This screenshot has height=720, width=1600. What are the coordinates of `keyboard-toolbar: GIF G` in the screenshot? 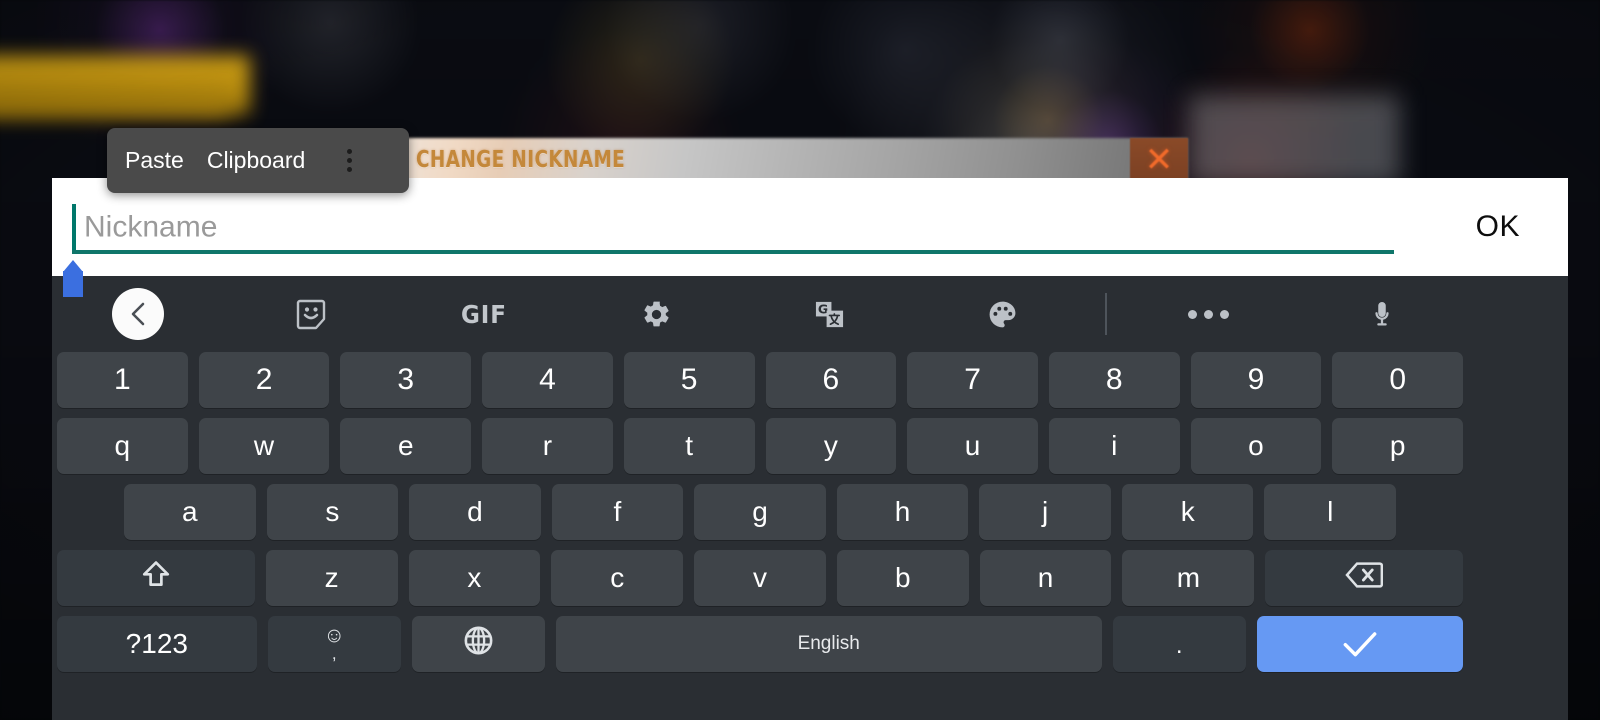 It's located at (760, 314).